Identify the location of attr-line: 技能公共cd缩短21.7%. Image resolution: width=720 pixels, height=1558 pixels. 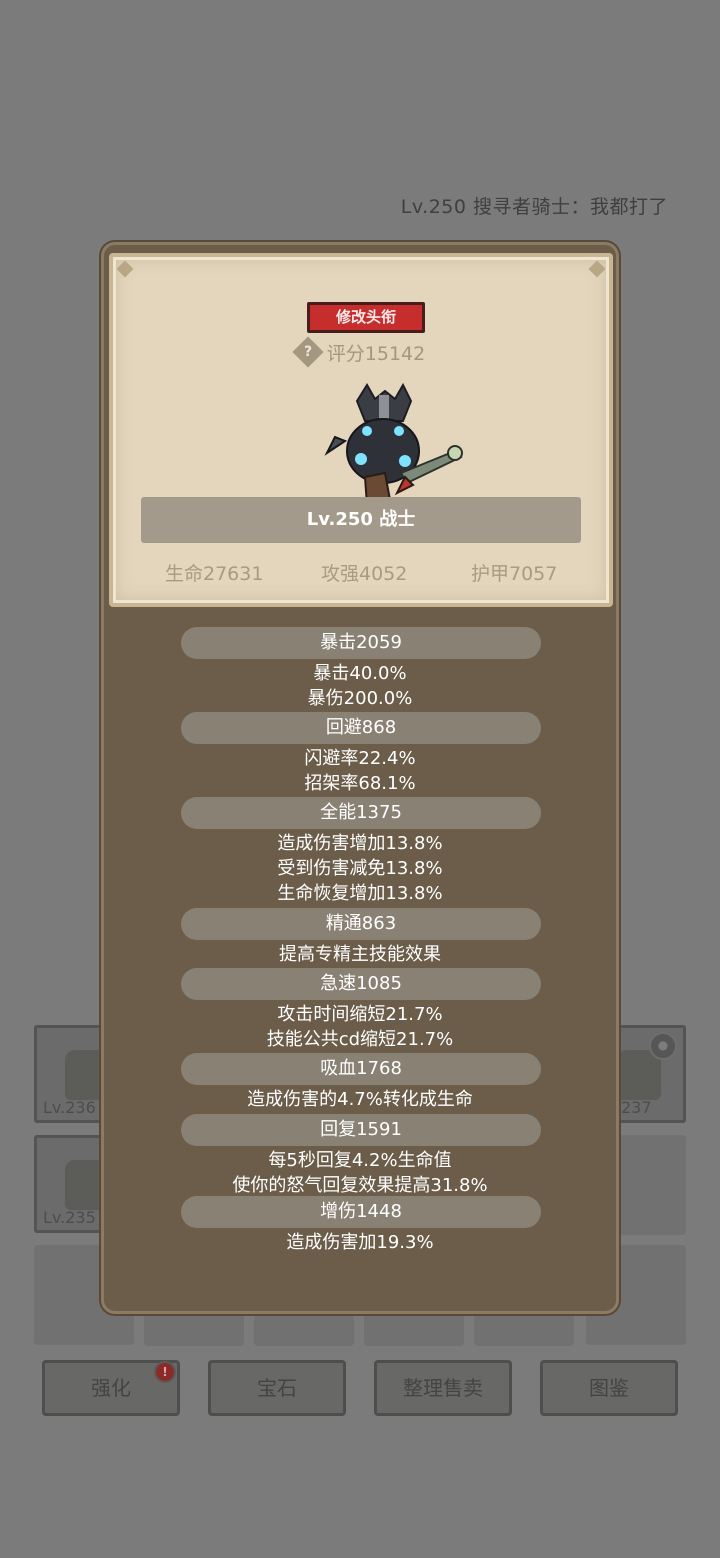
(360, 1039).